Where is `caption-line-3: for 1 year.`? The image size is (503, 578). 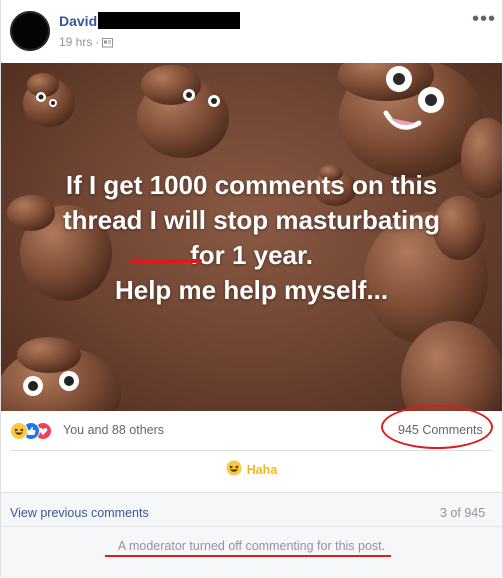
caption-line-3: for 1 year. is located at coordinates (251, 255).